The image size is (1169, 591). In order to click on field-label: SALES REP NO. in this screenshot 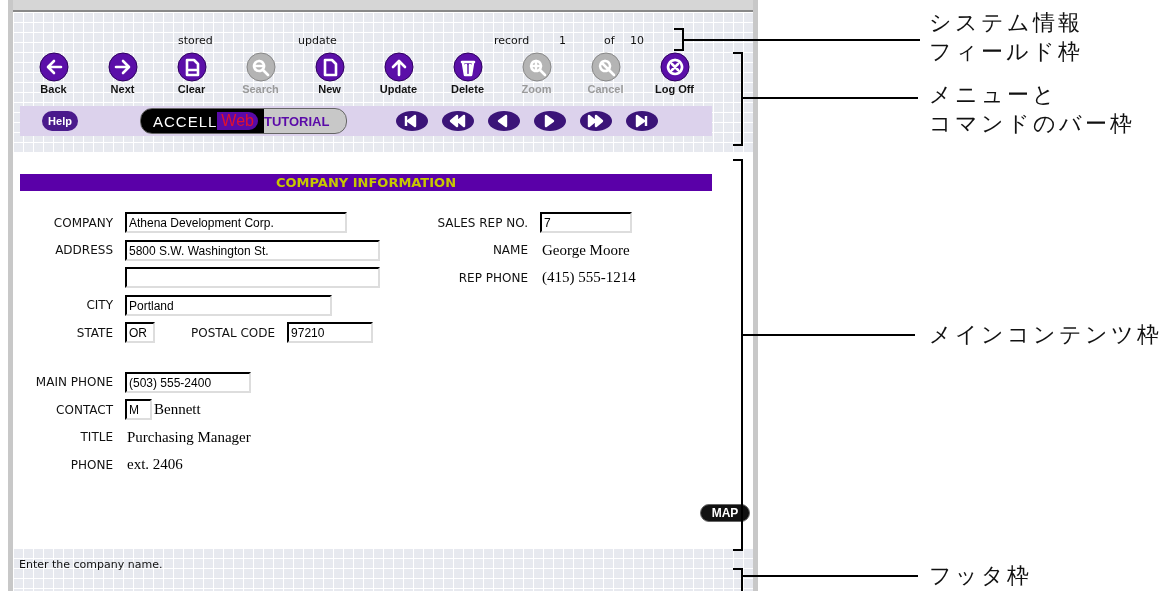, I will do `click(482, 222)`.